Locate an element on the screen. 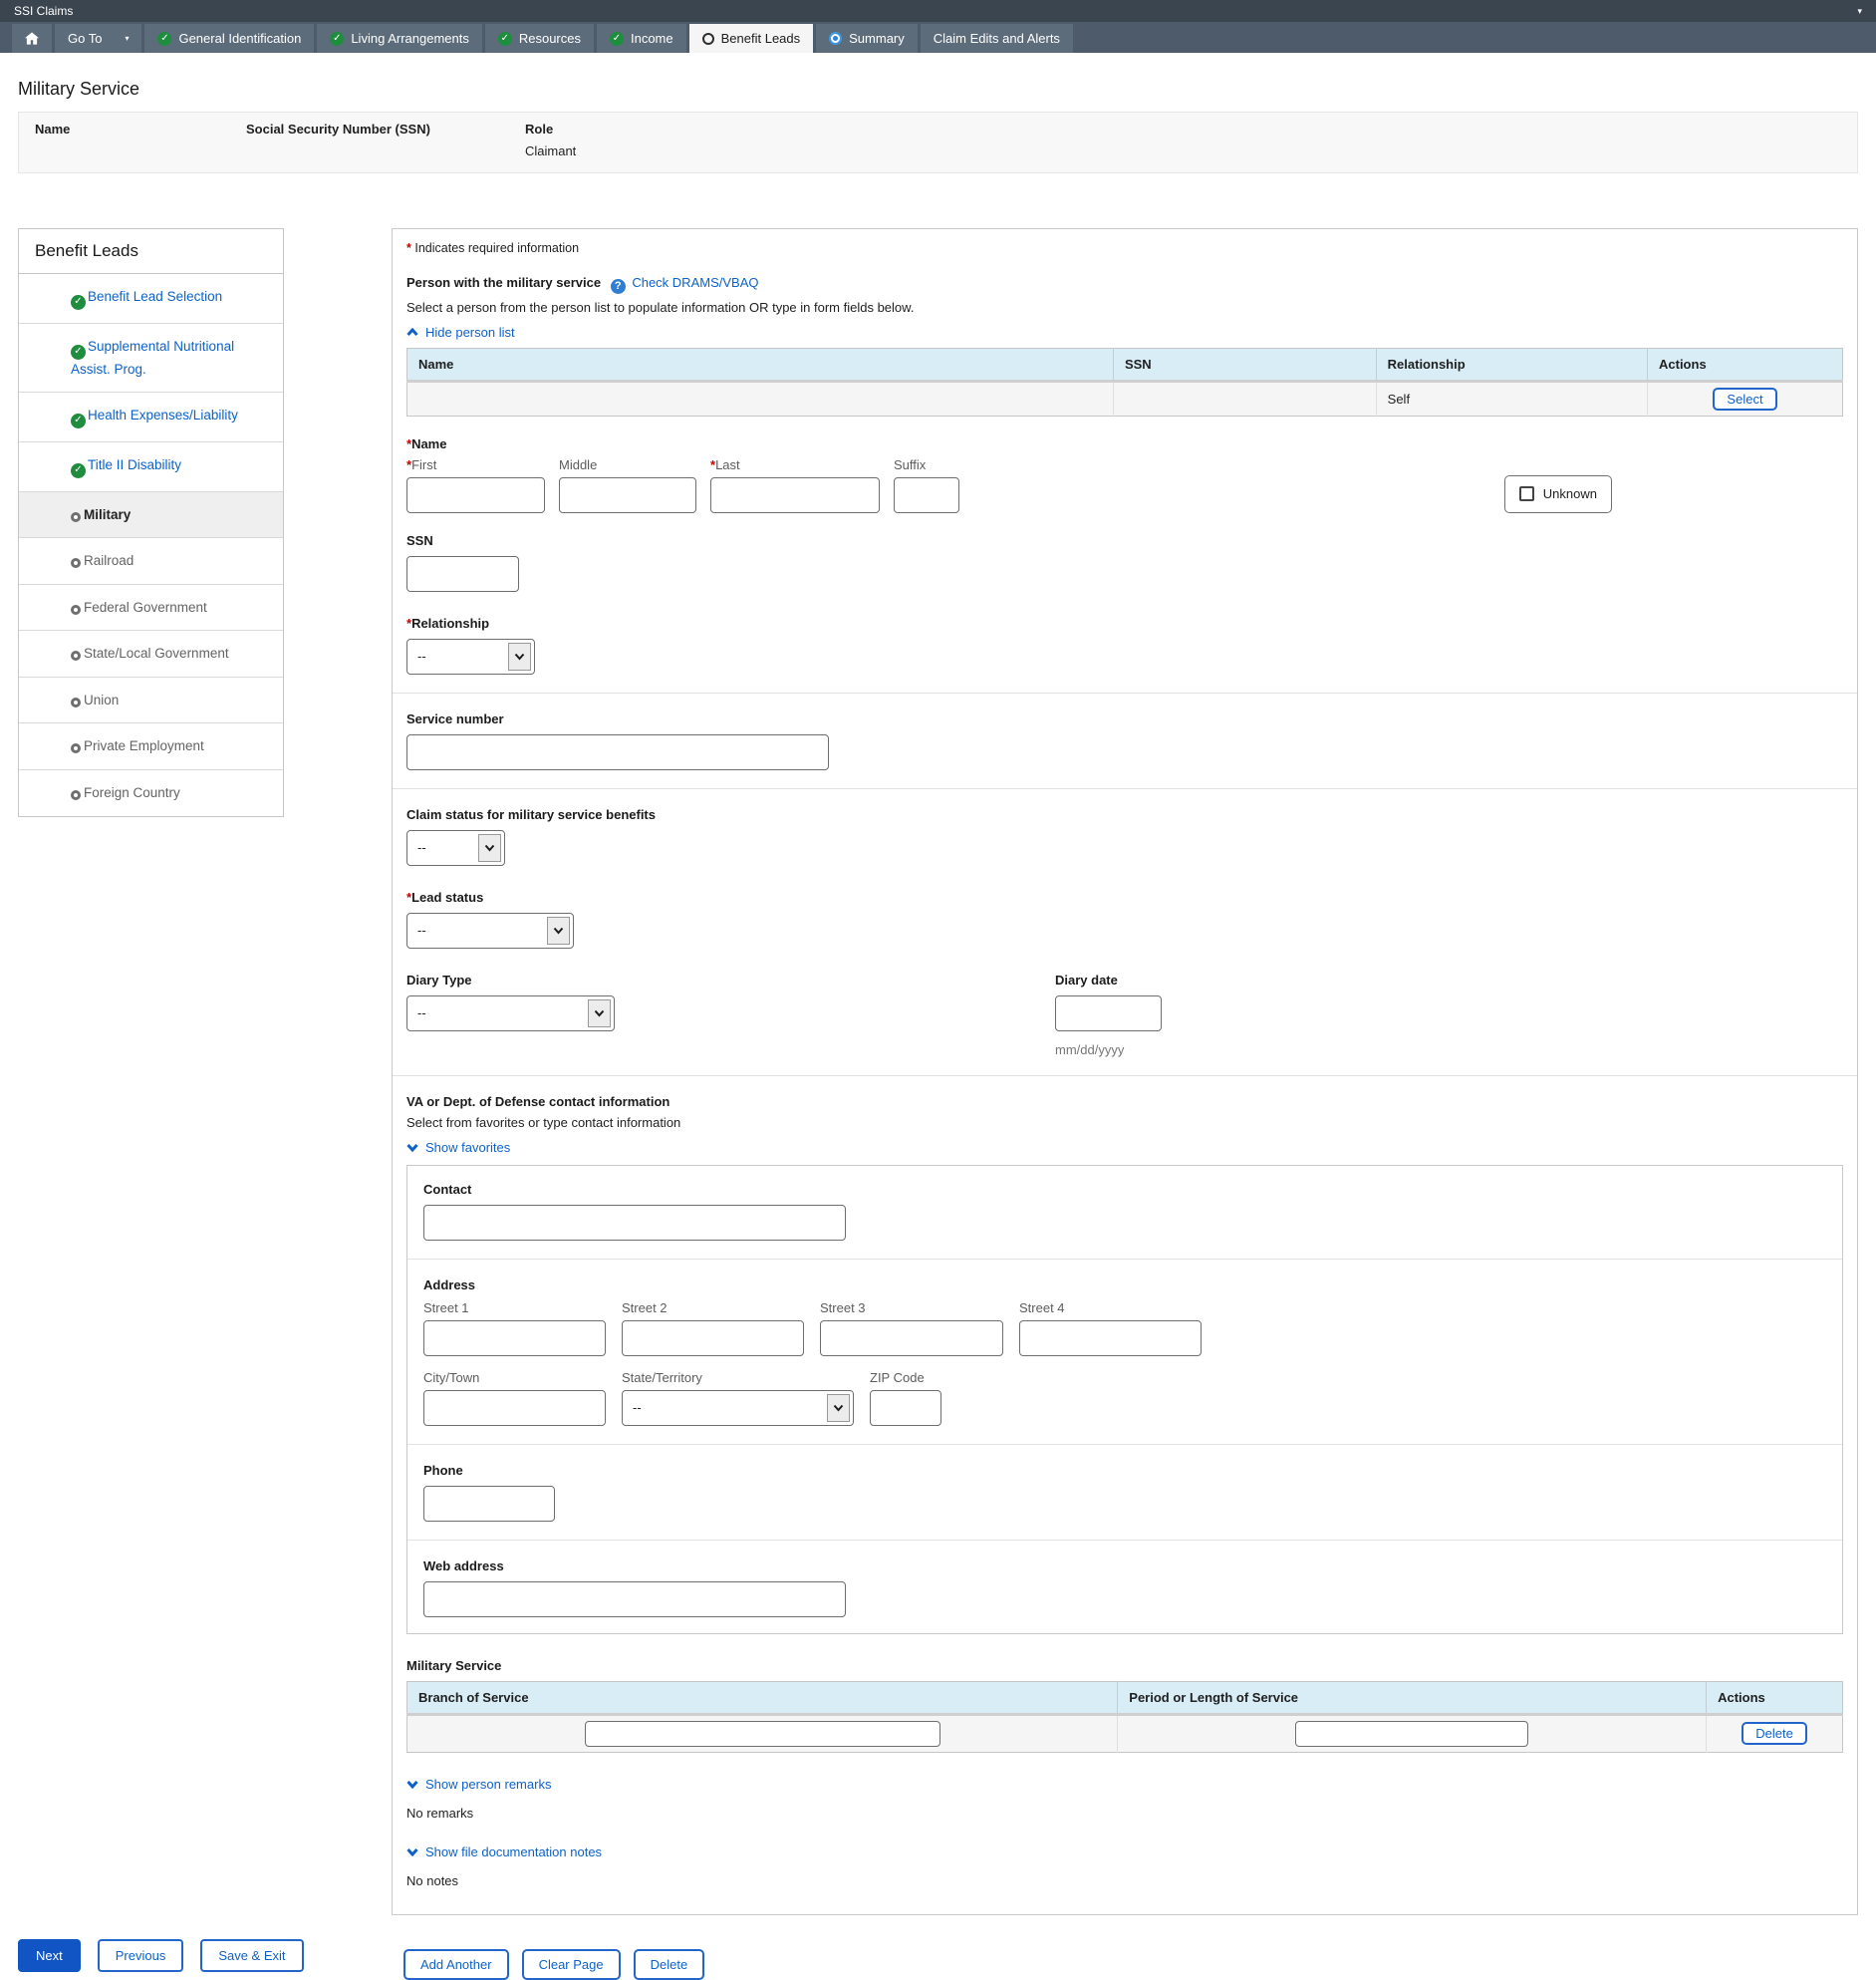 This screenshot has width=1876, height=1980. home-button is located at coordinates (32, 38).